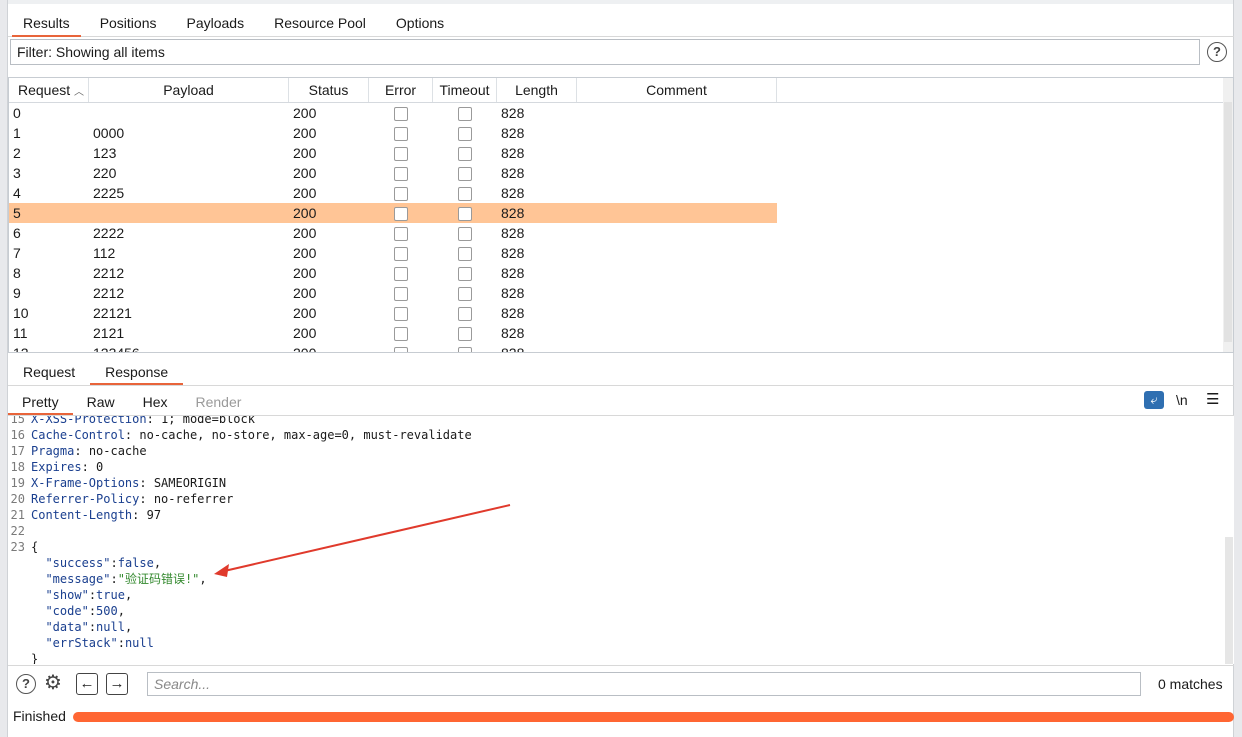 This screenshot has width=1242, height=737. Describe the element at coordinates (616, 293) in the screenshot. I see `table-row: 9 2212 200 828` at that location.